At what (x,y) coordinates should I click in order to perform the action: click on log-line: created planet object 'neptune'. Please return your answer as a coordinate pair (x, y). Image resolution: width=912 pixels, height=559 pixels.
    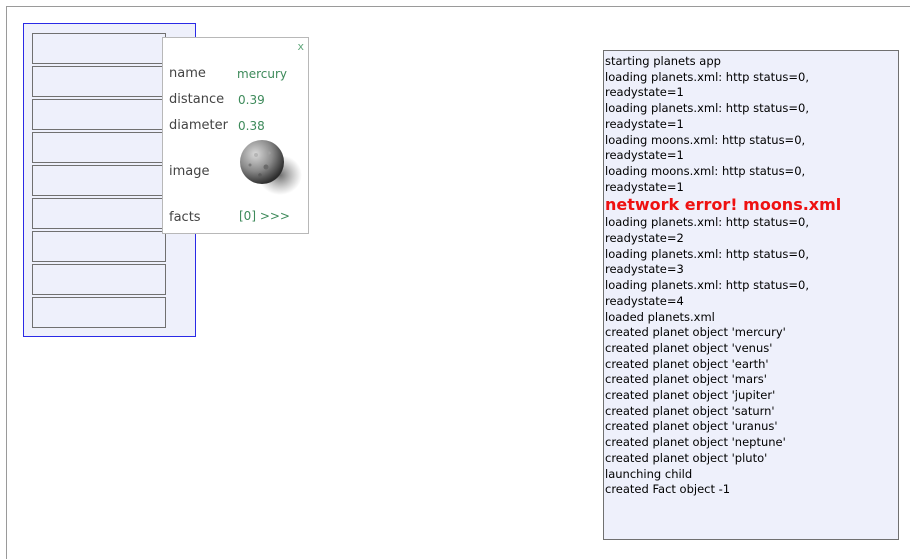
    Looking at the image, I should click on (695, 442).